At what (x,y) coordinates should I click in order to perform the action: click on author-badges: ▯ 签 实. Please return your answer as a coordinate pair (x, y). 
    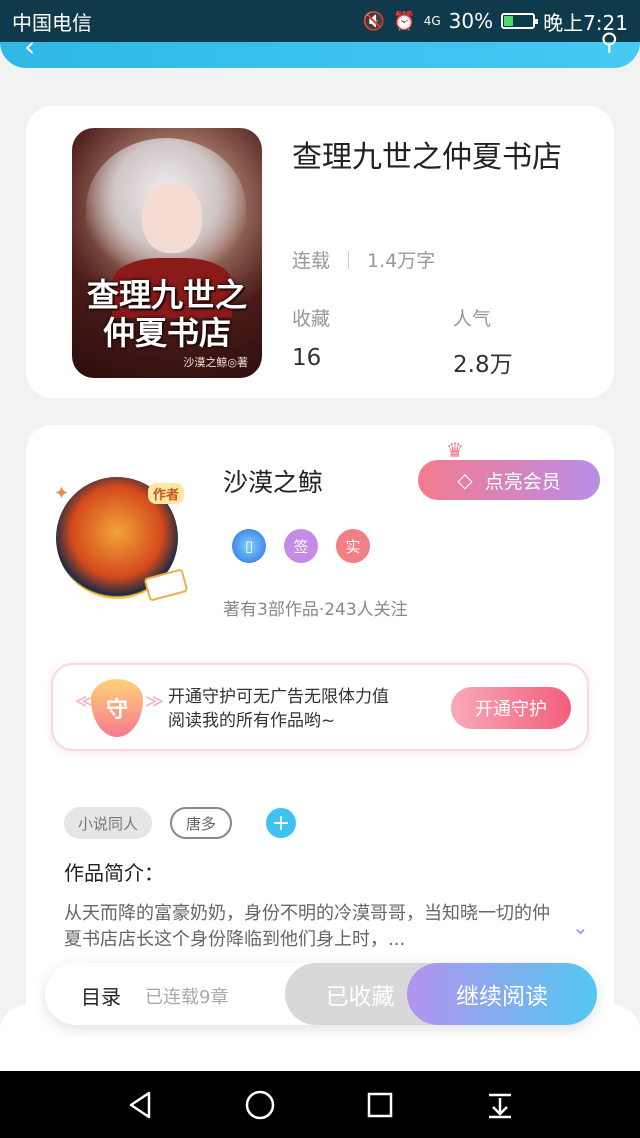
    Looking at the image, I should click on (301, 546).